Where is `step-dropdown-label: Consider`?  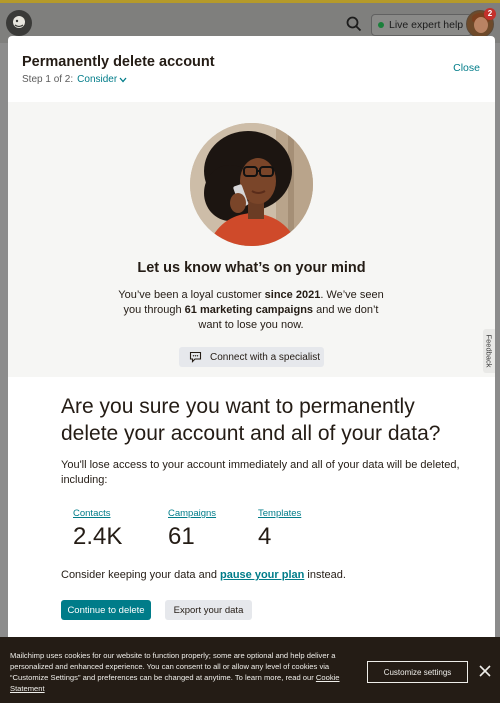 step-dropdown-label: Consider is located at coordinates (97, 79).